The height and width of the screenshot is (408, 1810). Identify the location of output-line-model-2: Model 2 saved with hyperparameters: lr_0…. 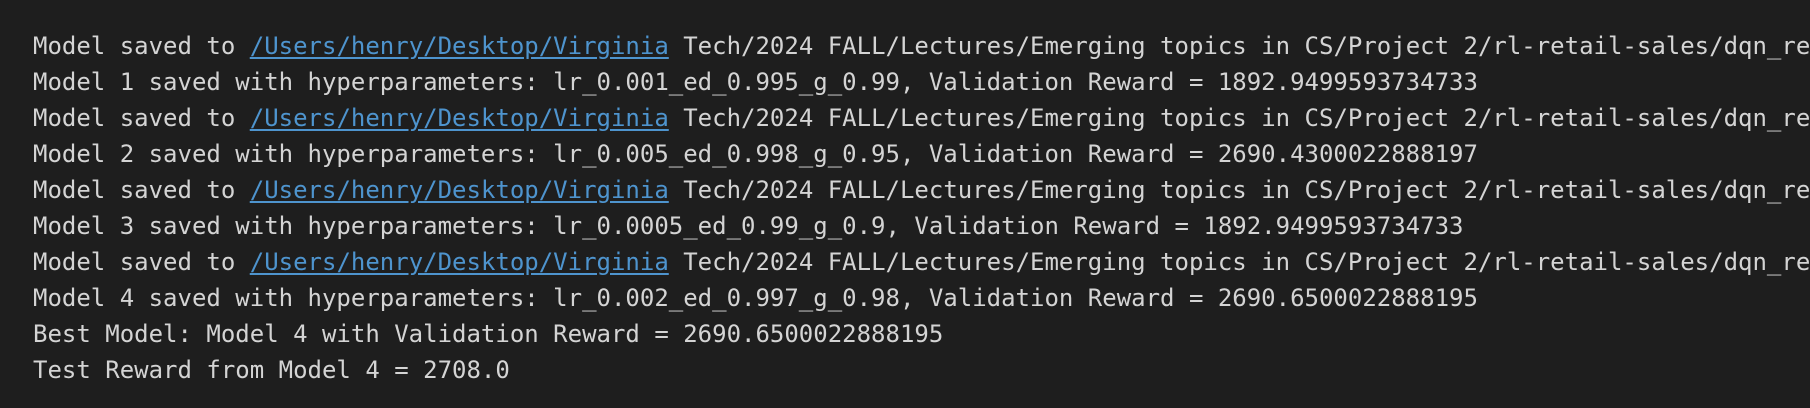
(921, 154).